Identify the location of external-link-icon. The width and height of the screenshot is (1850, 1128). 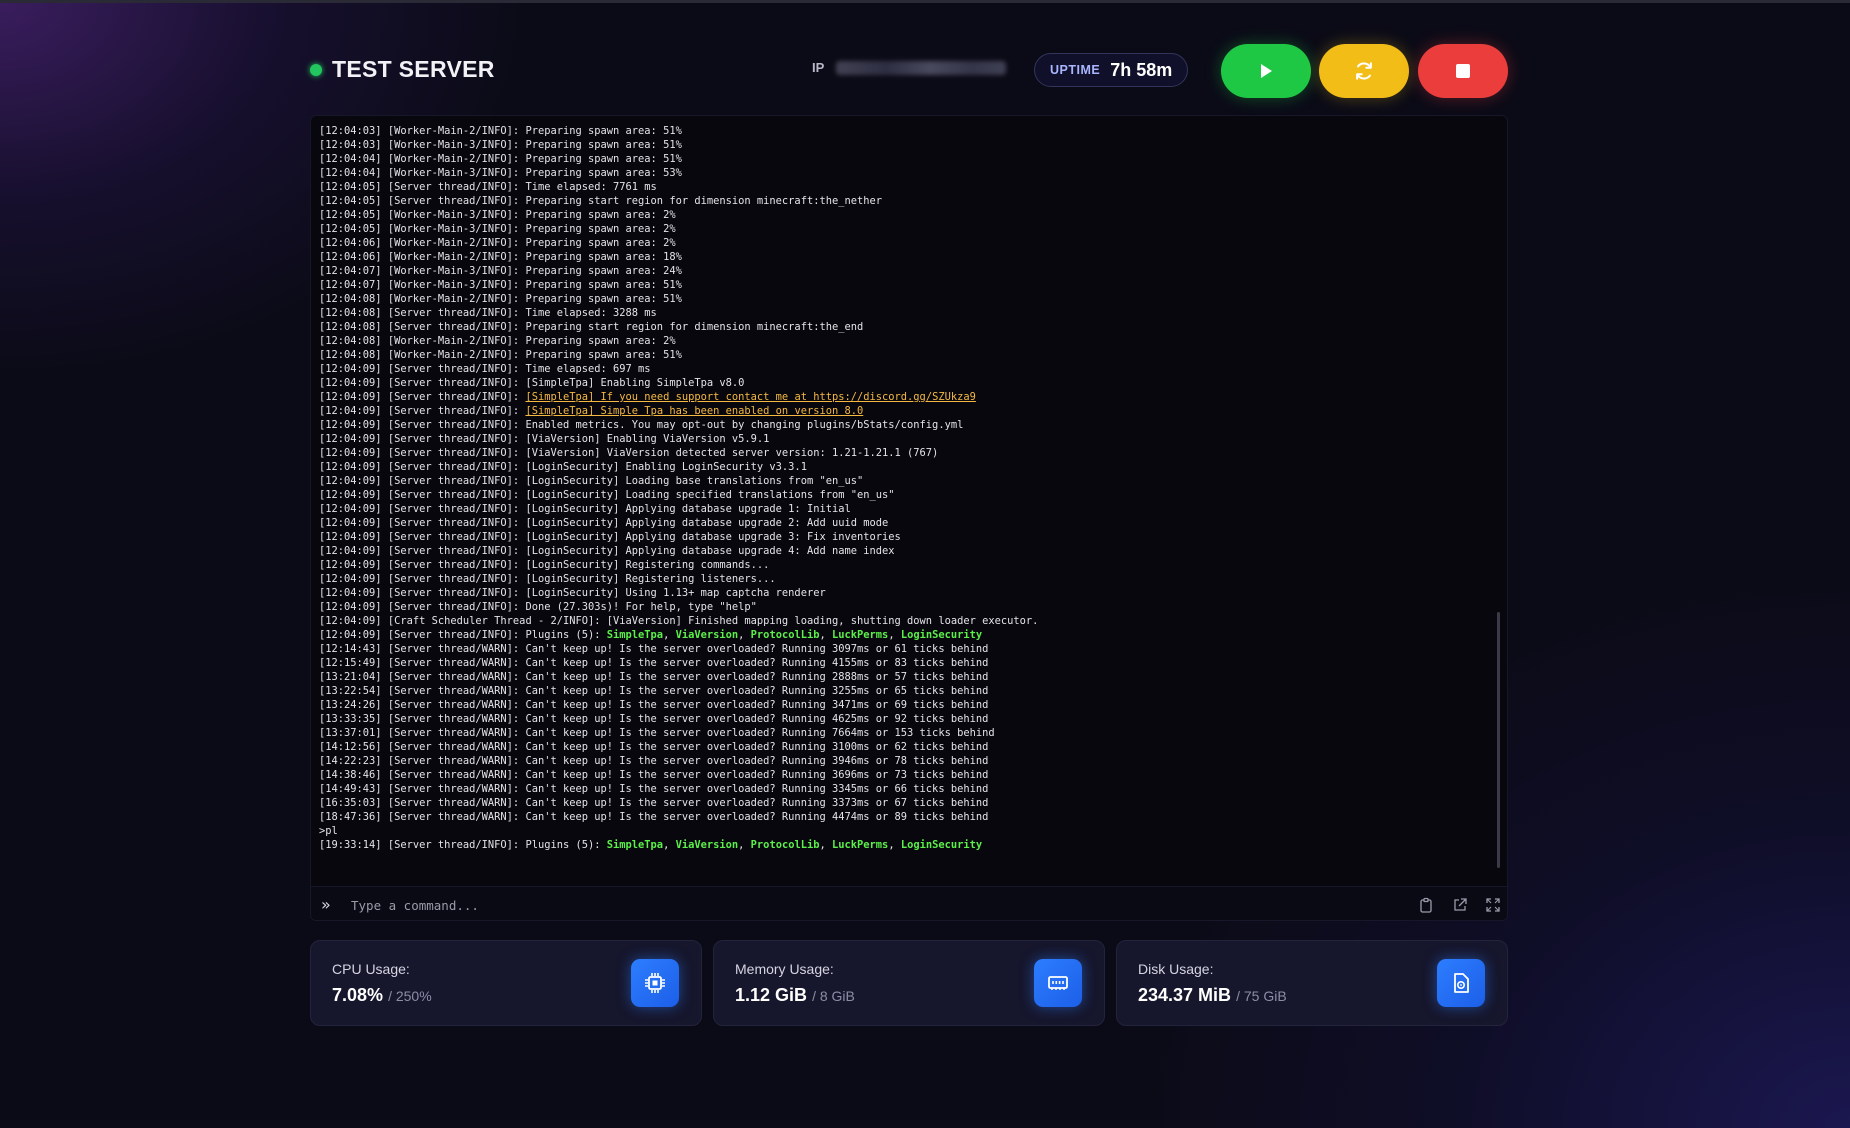
(1460, 905).